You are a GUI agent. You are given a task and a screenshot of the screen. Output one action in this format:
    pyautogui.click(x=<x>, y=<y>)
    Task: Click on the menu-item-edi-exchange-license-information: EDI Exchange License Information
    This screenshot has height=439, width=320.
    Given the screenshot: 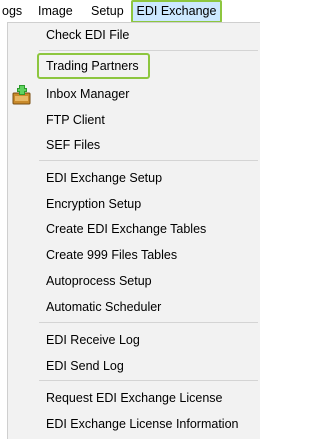 What is the action you would take?
    pyautogui.click(x=142, y=424)
    